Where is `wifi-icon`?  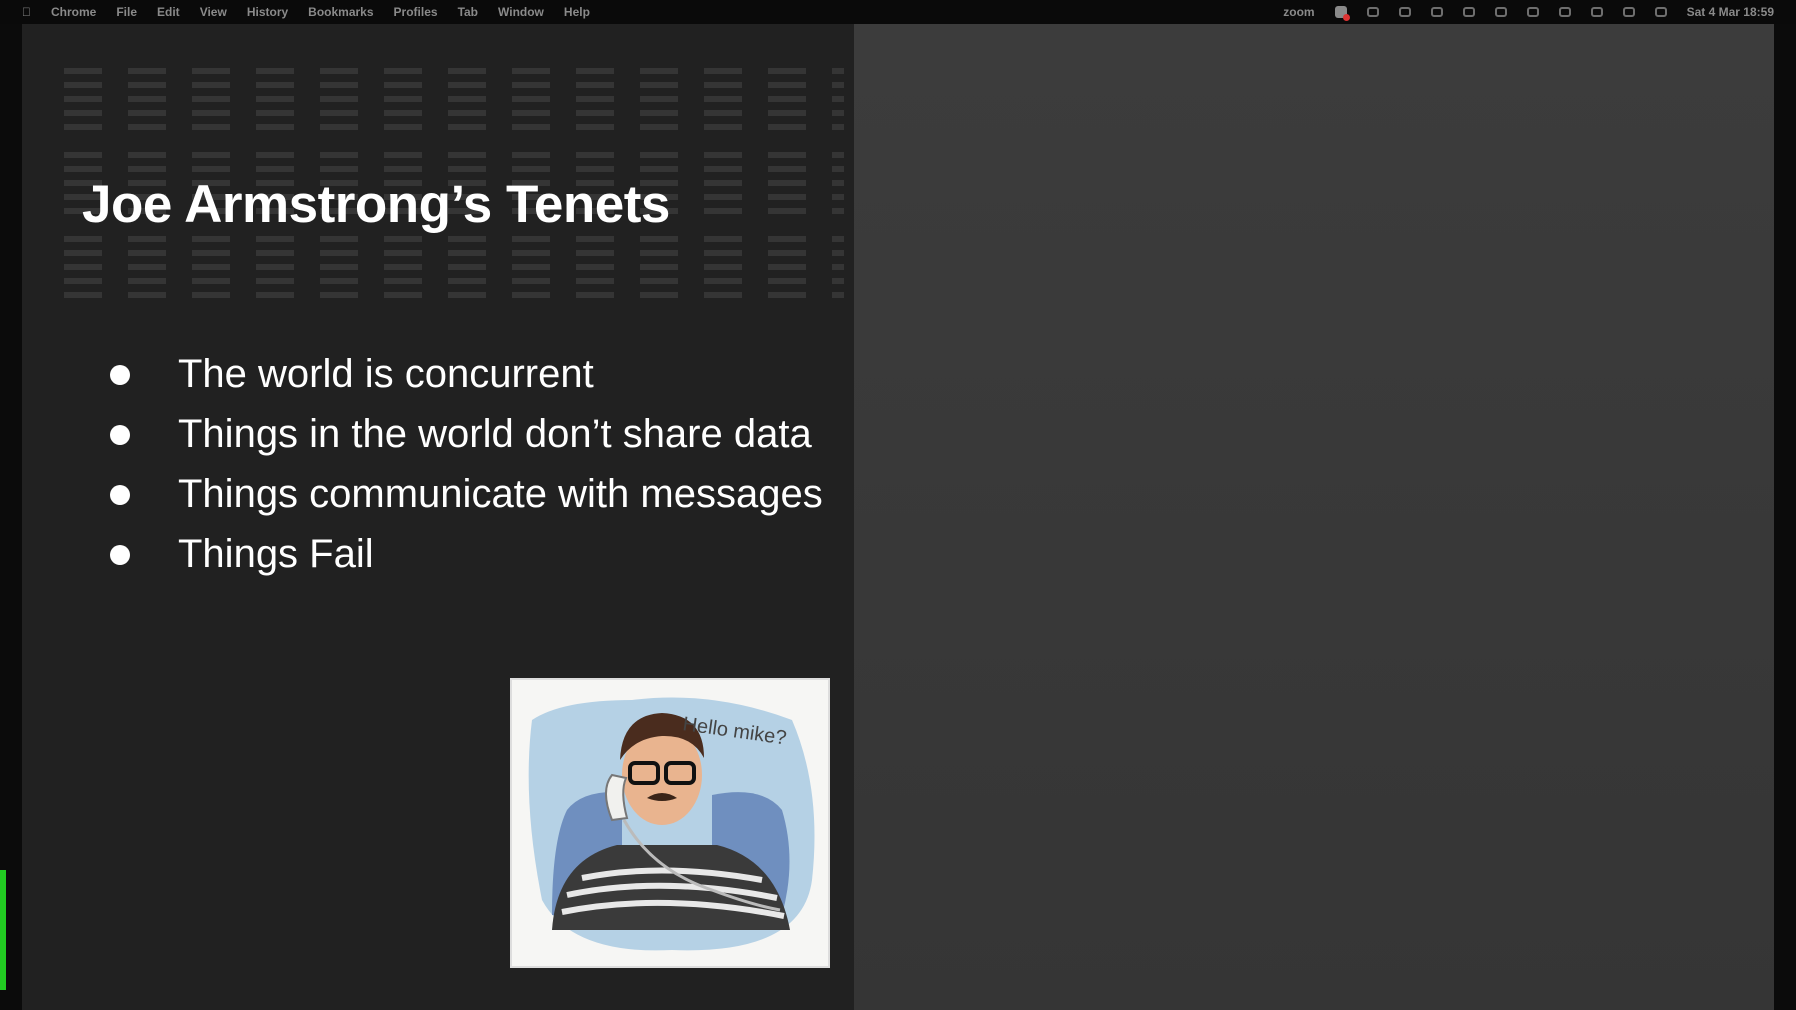 wifi-icon is located at coordinates (1596, 12).